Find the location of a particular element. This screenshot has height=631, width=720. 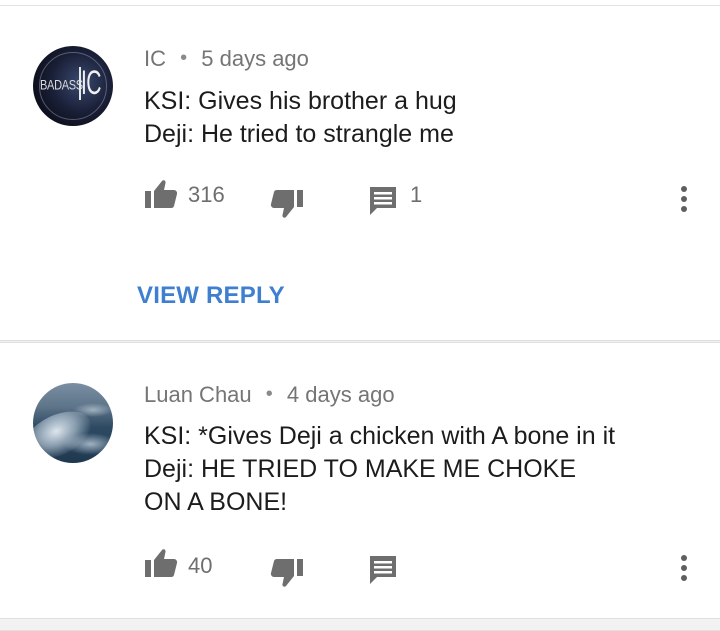

comment-meta: IC • 5 days ago is located at coordinates (226, 59).